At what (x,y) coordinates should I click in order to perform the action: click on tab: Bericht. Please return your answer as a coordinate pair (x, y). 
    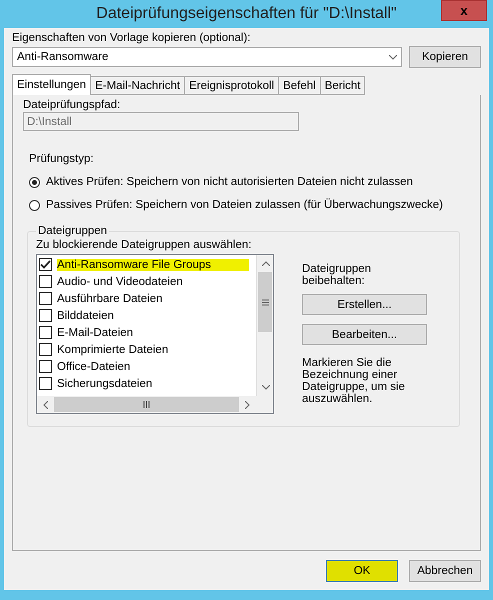
    Looking at the image, I should click on (343, 85).